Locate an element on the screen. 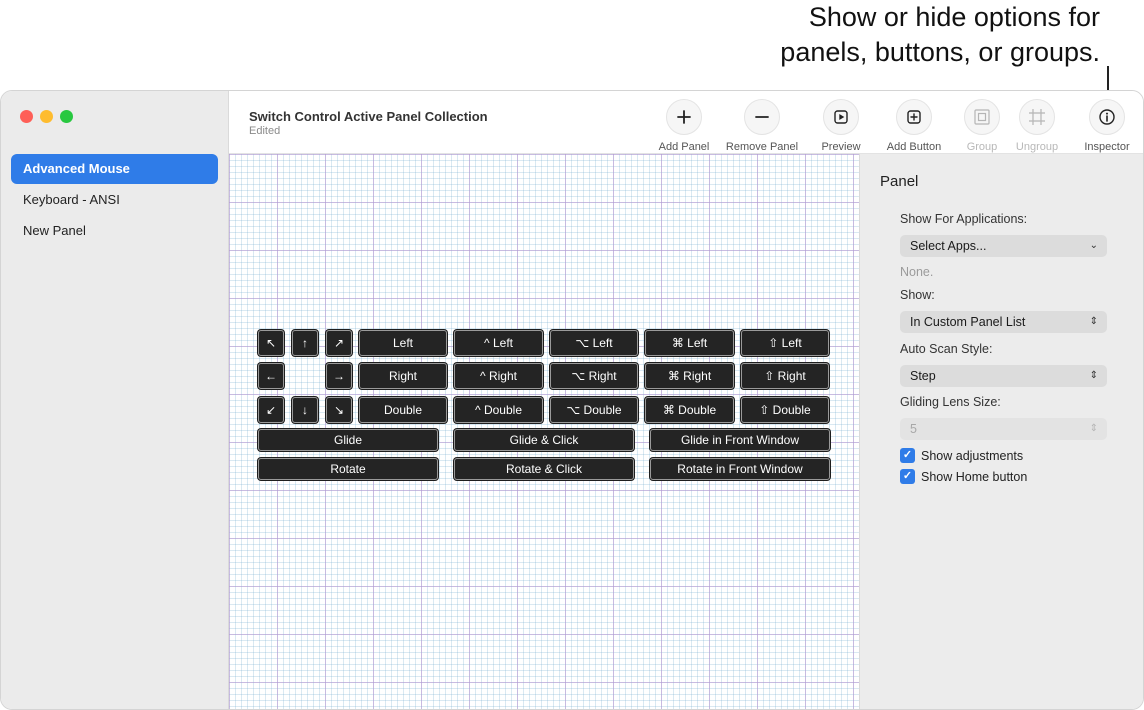 Image resolution: width=1144 pixels, height=710 pixels. show-adjustments-label: Show adjustments is located at coordinates (972, 455).